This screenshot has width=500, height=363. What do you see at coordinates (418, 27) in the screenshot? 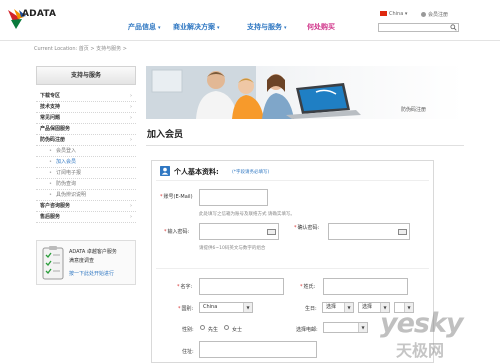
I see `search-input` at bounding box center [418, 27].